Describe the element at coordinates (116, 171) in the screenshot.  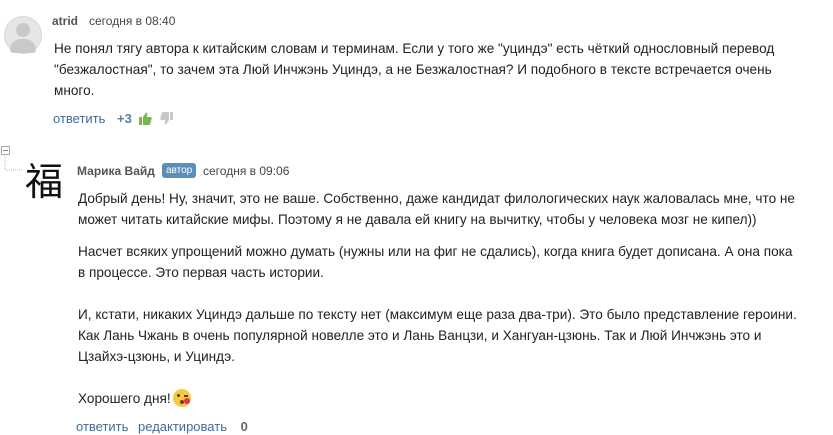
I see `comment-author: Марика Вайд` at that location.